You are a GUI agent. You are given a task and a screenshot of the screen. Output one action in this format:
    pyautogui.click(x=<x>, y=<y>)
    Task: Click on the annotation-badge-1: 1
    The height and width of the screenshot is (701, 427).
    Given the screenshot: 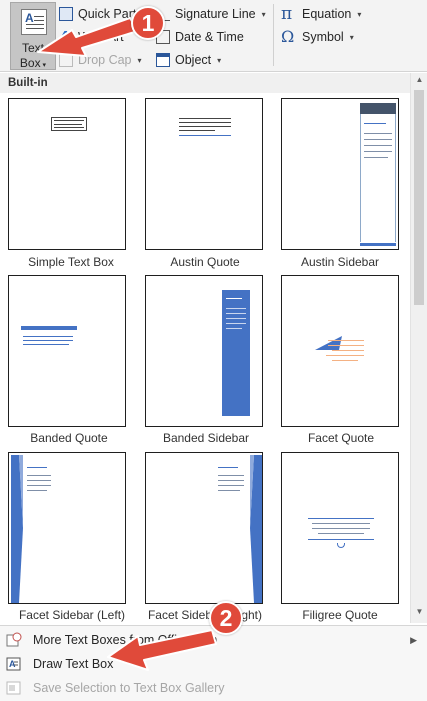 What is the action you would take?
    pyautogui.click(x=148, y=23)
    